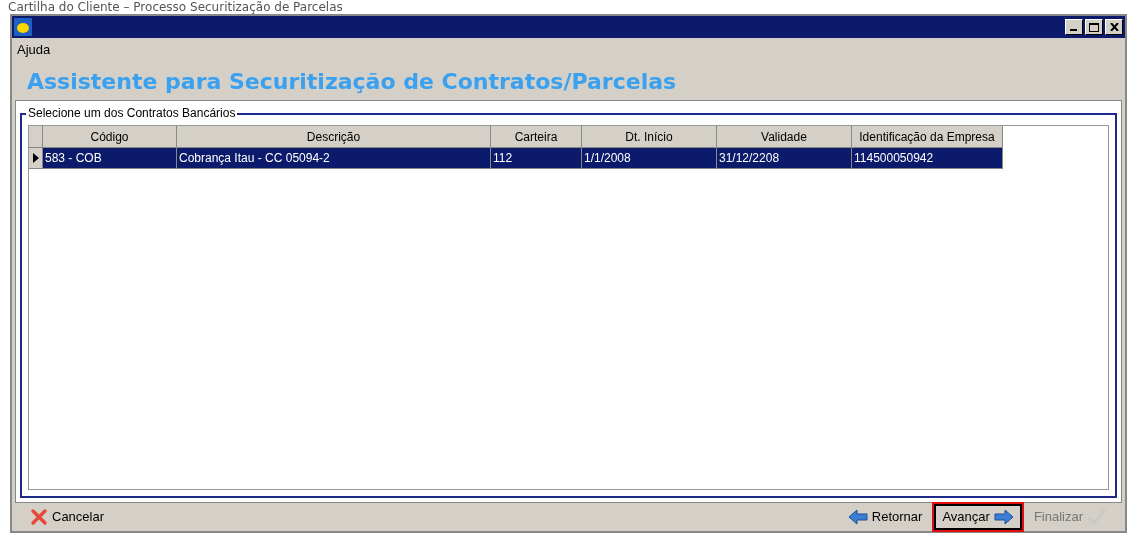 The width and height of the screenshot is (1130, 533). Describe the element at coordinates (23, 27) in the screenshot. I see `app-icon` at that location.